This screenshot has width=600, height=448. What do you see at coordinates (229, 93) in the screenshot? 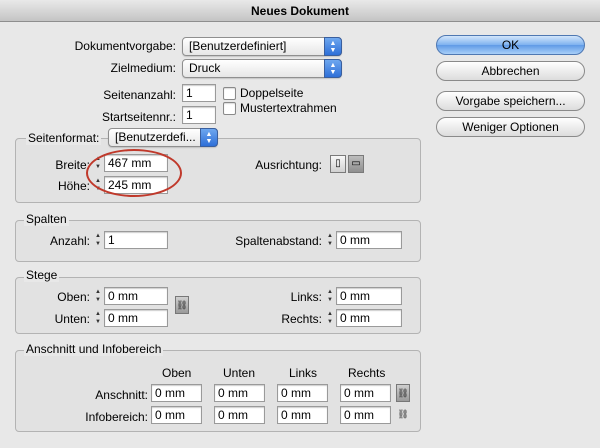
I see `facing-pages-checkbox` at bounding box center [229, 93].